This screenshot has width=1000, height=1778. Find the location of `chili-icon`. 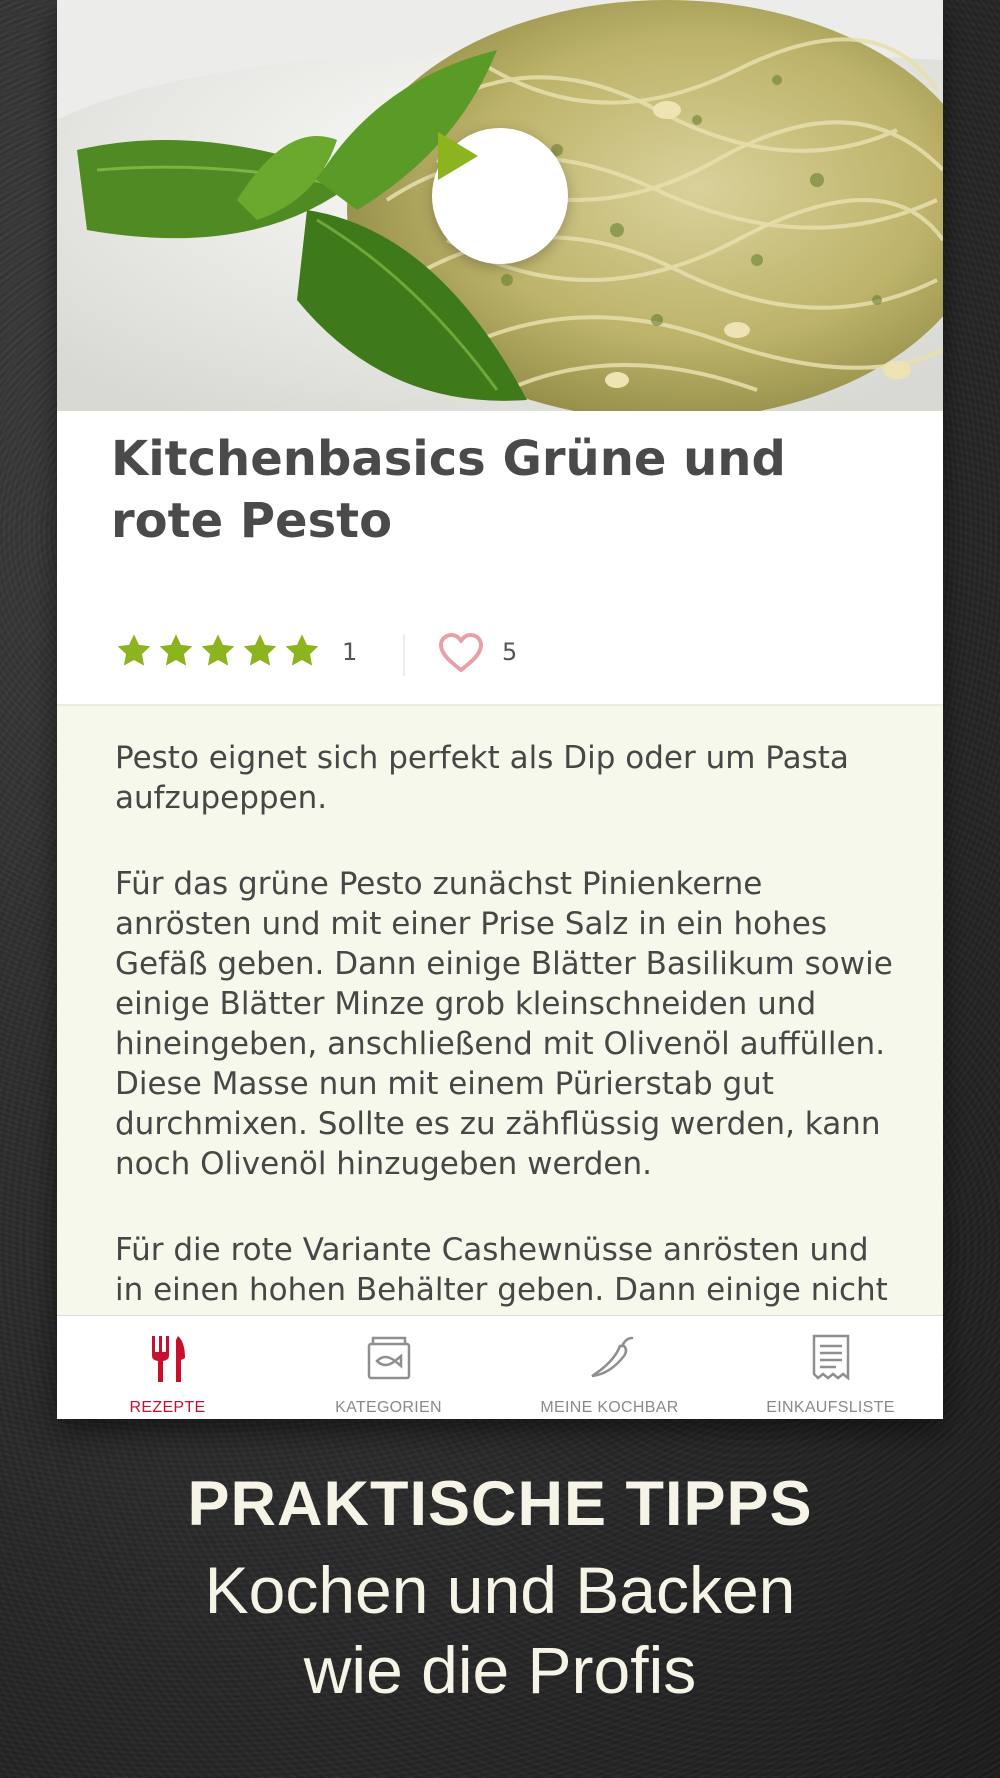

chili-icon is located at coordinates (611, 1357).